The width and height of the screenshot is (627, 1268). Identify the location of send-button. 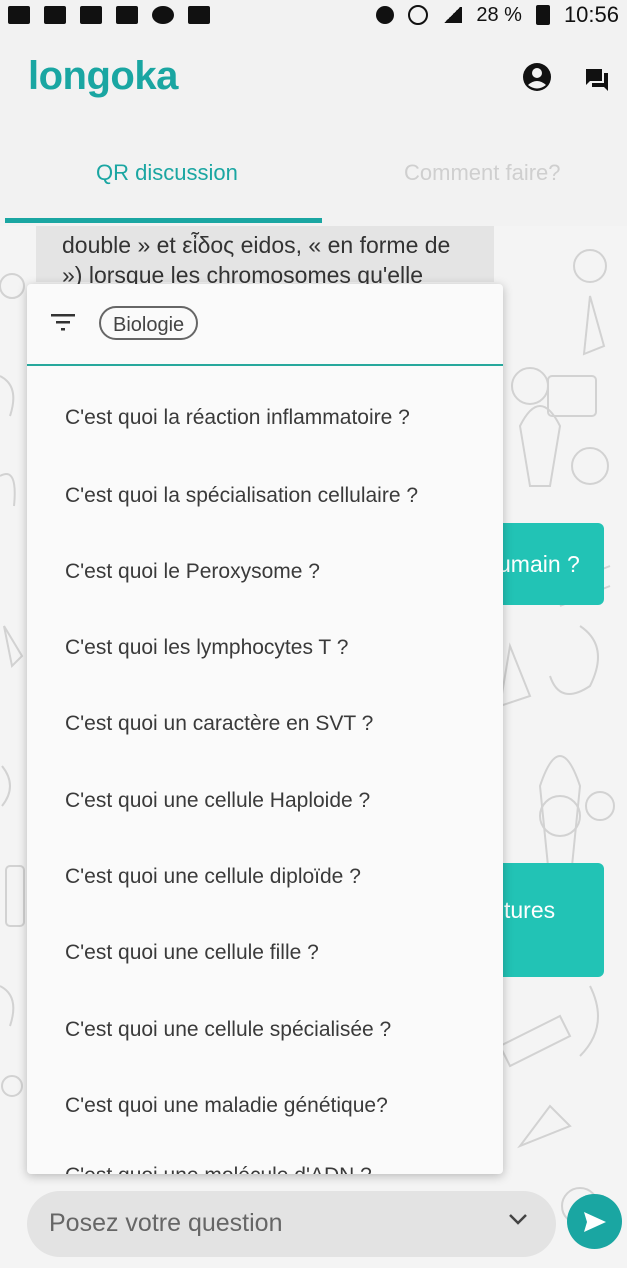
(594, 1221).